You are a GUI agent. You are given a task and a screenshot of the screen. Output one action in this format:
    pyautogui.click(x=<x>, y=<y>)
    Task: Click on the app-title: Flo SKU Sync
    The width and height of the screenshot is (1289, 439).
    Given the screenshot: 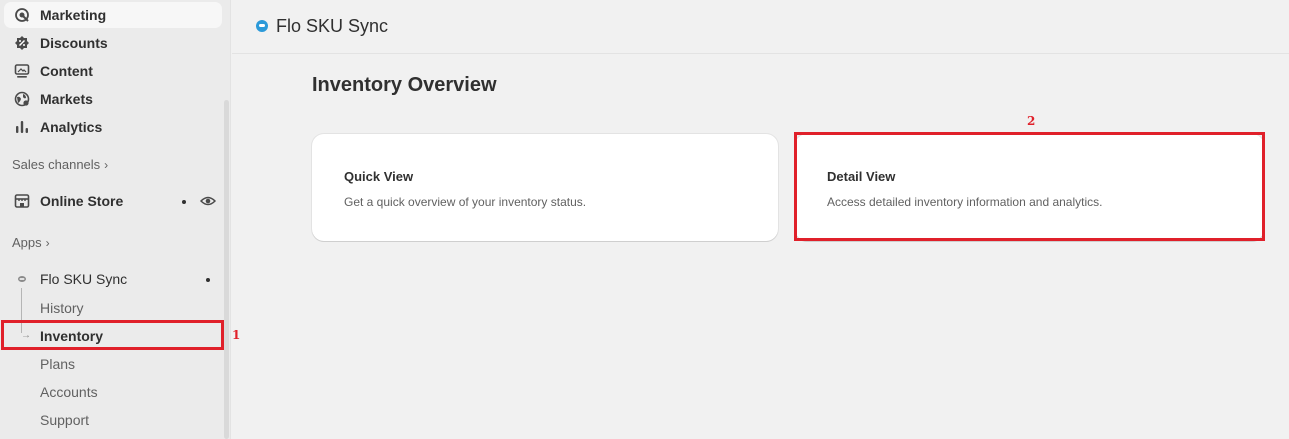 What is the action you would take?
    pyautogui.click(x=332, y=26)
    